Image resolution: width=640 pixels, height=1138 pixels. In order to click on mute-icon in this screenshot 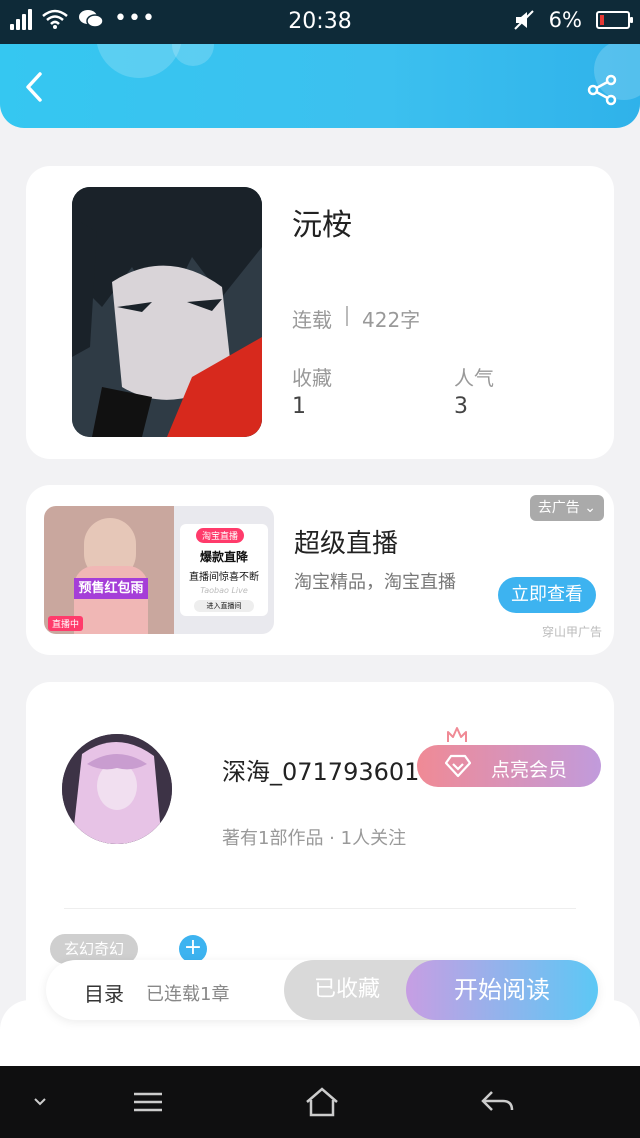, I will do `click(523, 20)`.